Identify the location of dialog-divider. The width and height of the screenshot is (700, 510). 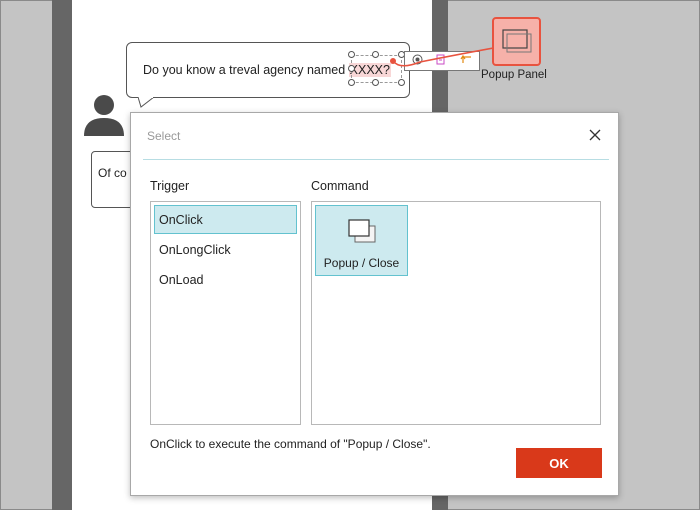
(376, 159).